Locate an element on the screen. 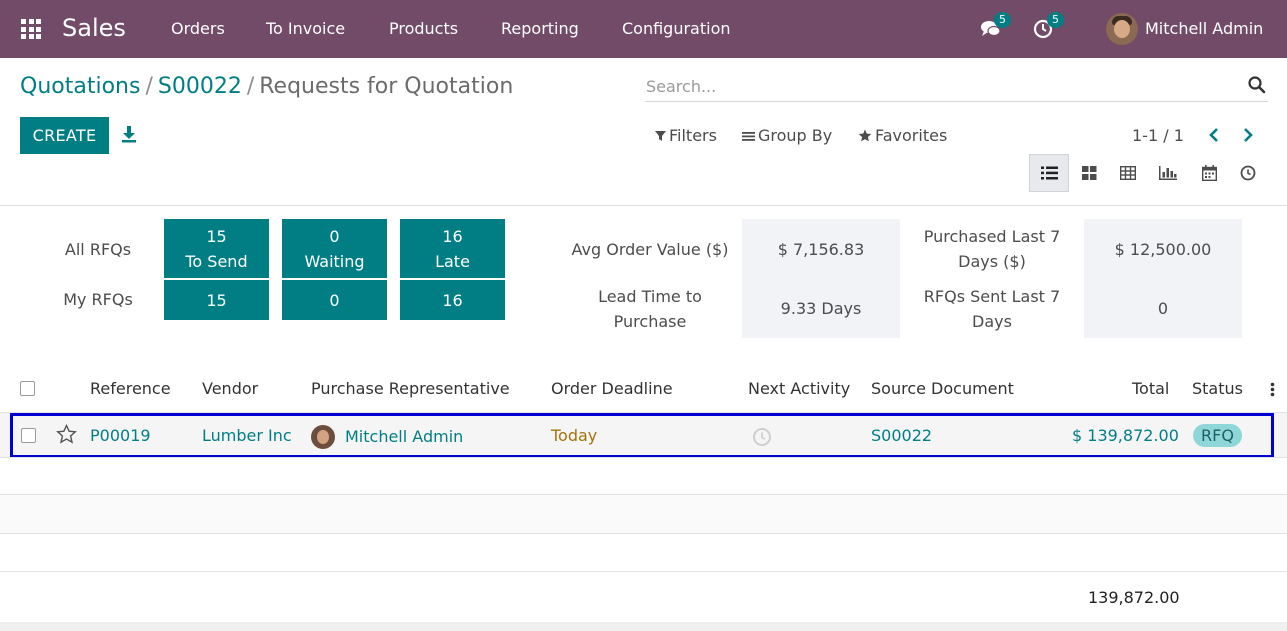 Image resolution: width=1287 pixels, height=631 pixels. kpi-avg-order-label: Avg Order Value ($) is located at coordinates (650, 249).